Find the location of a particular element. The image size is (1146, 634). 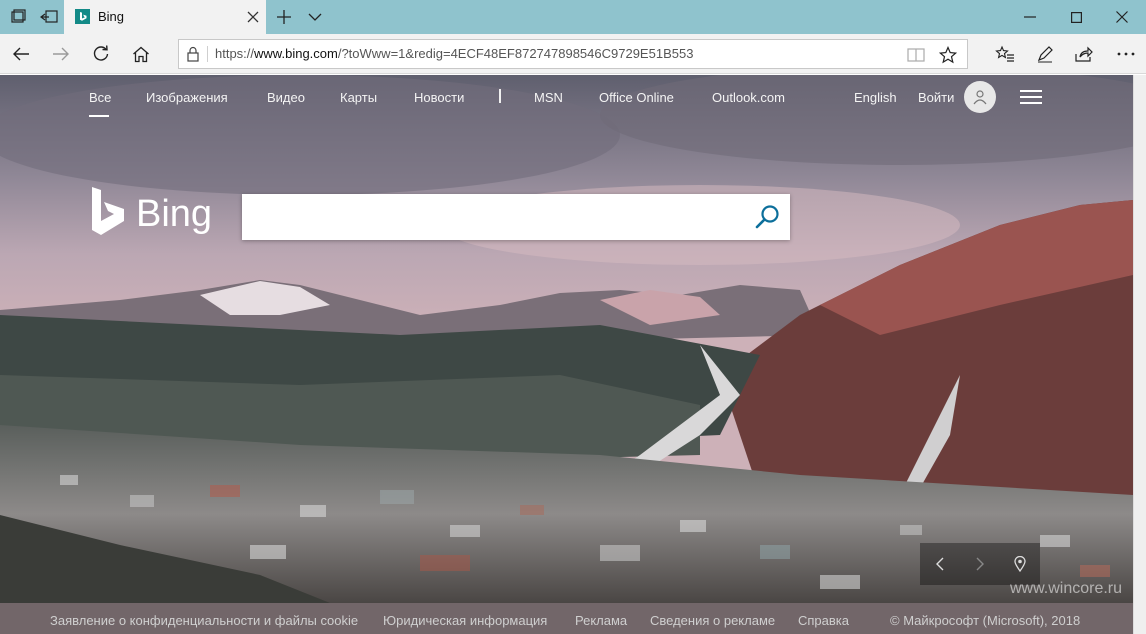

address-separator is located at coordinates (207, 54).